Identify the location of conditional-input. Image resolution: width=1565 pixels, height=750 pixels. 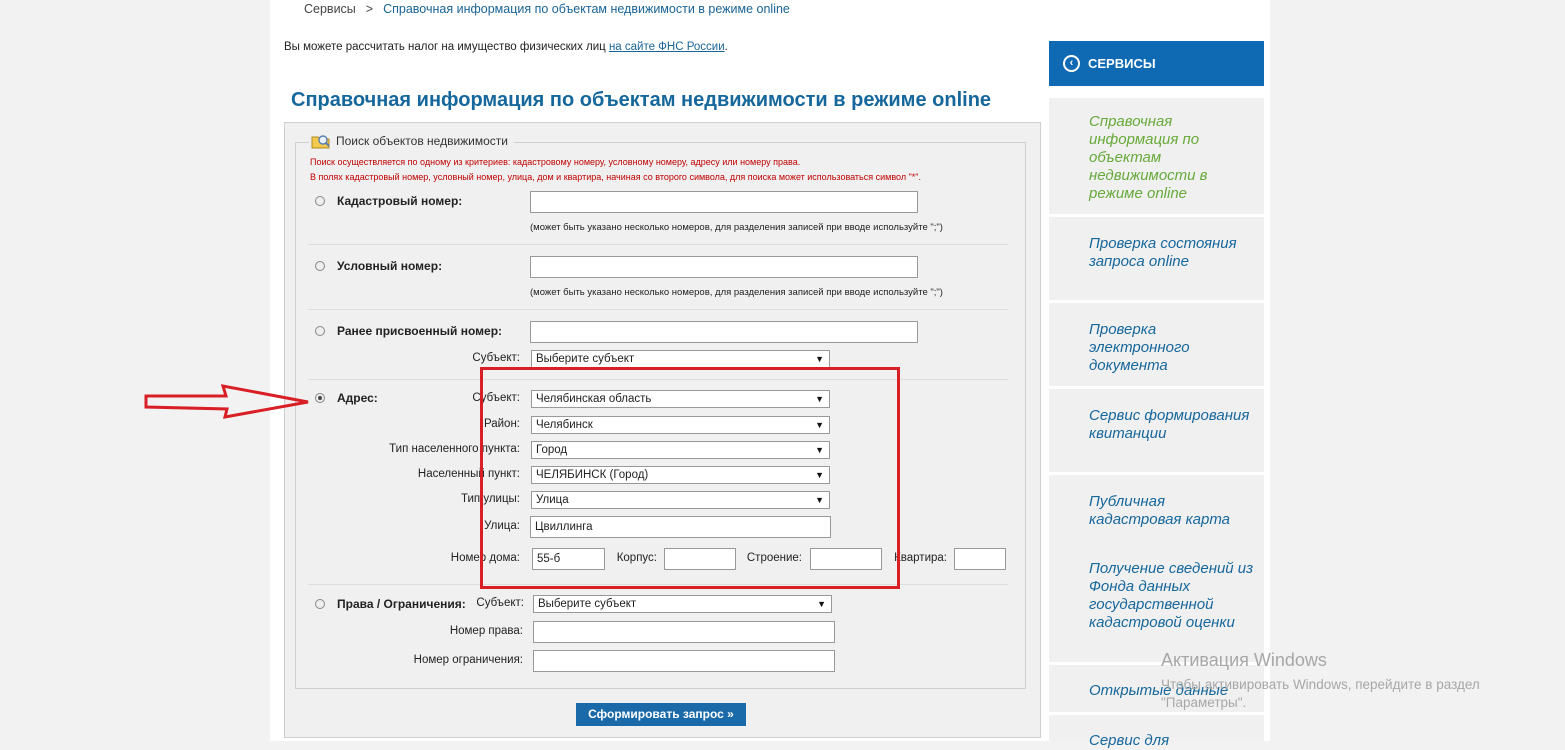
(724, 267).